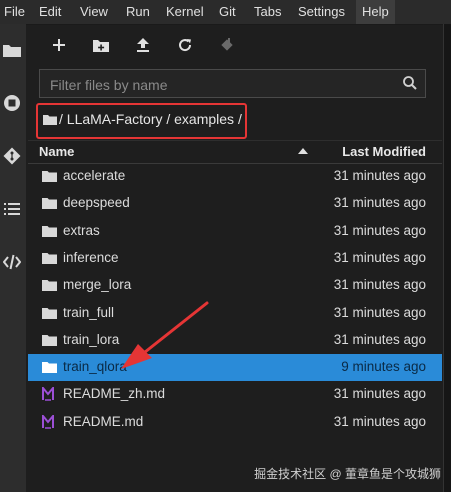 The image size is (451, 492). I want to click on code-icon, so click(12, 262).